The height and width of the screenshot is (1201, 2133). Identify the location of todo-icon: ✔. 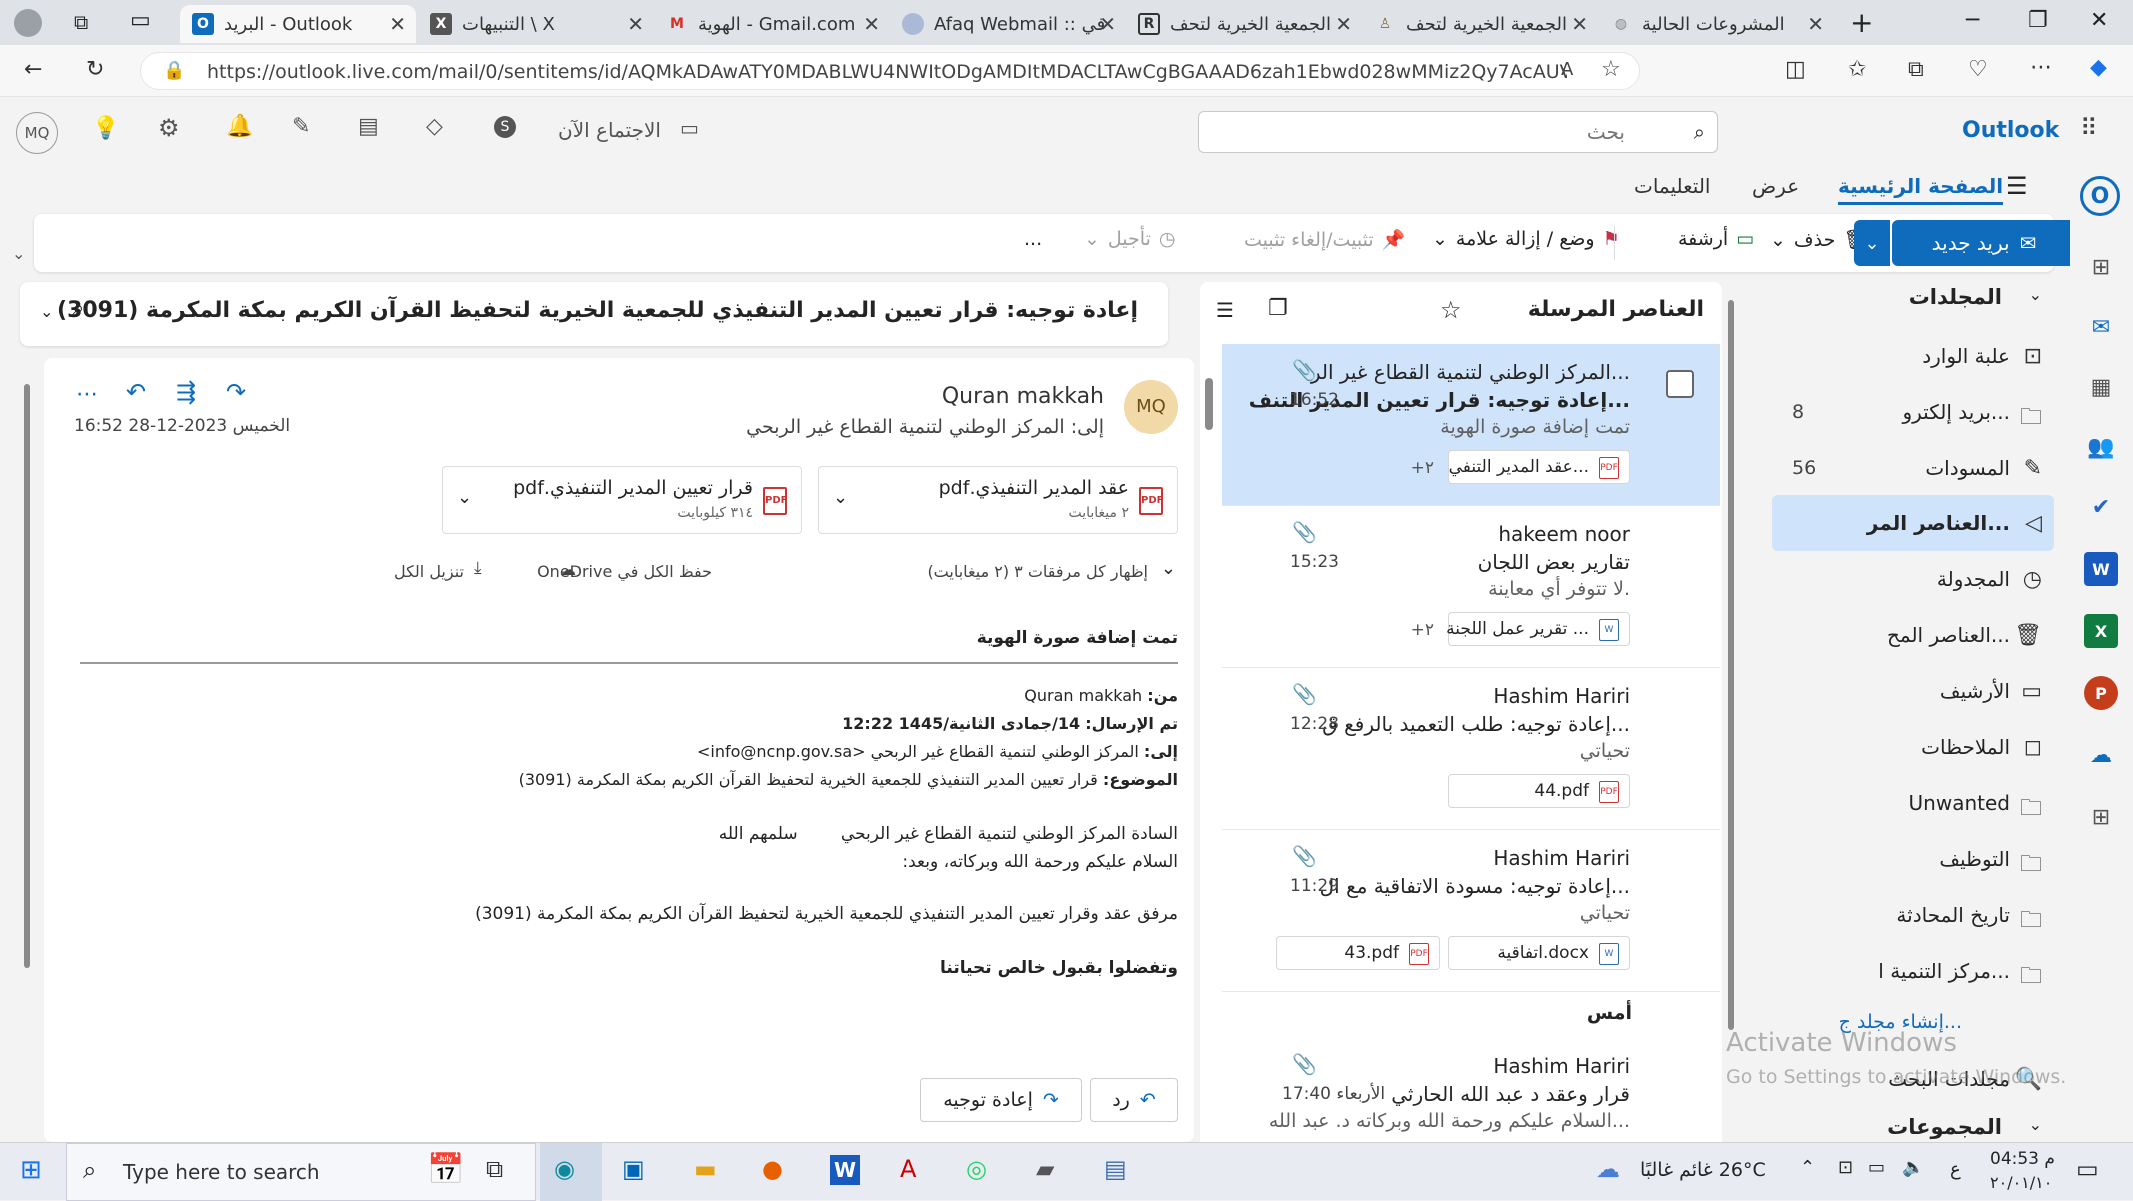
(2101, 507).